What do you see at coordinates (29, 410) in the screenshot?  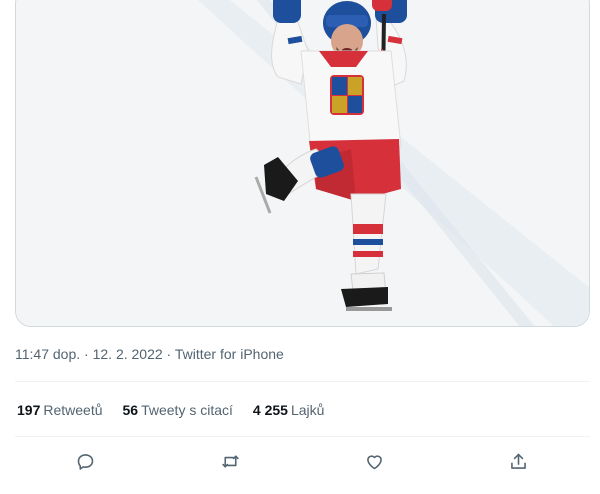 I see `retweets-count: 197` at bounding box center [29, 410].